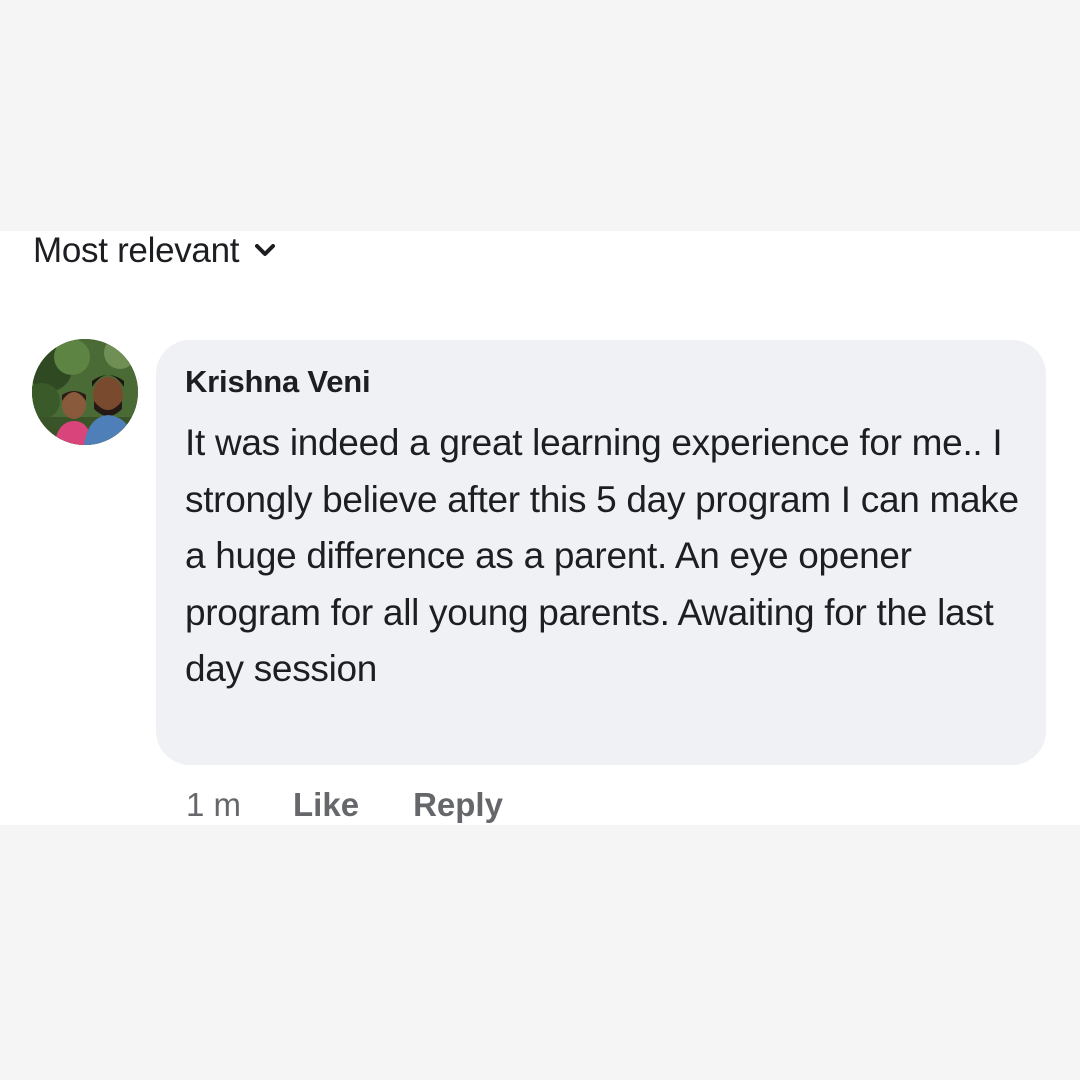 The height and width of the screenshot is (1080, 1080). I want to click on like-button: Like, so click(326, 805).